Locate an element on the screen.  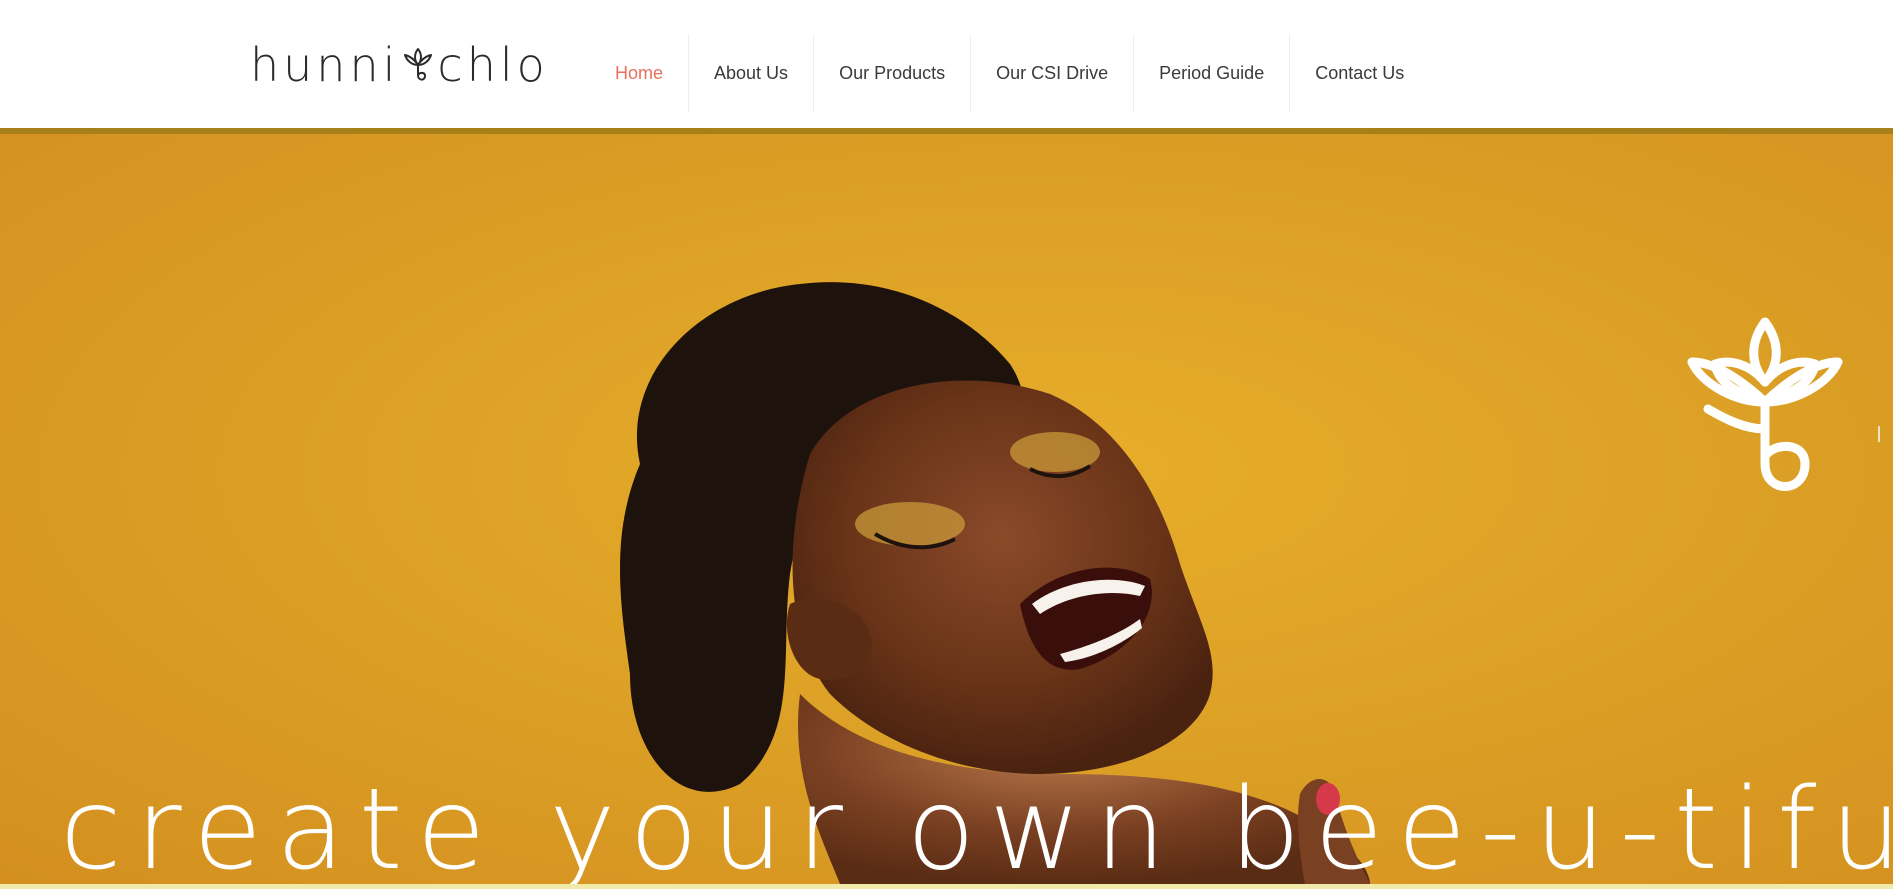
lotus-logo-icon is located at coordinates (418, 64).